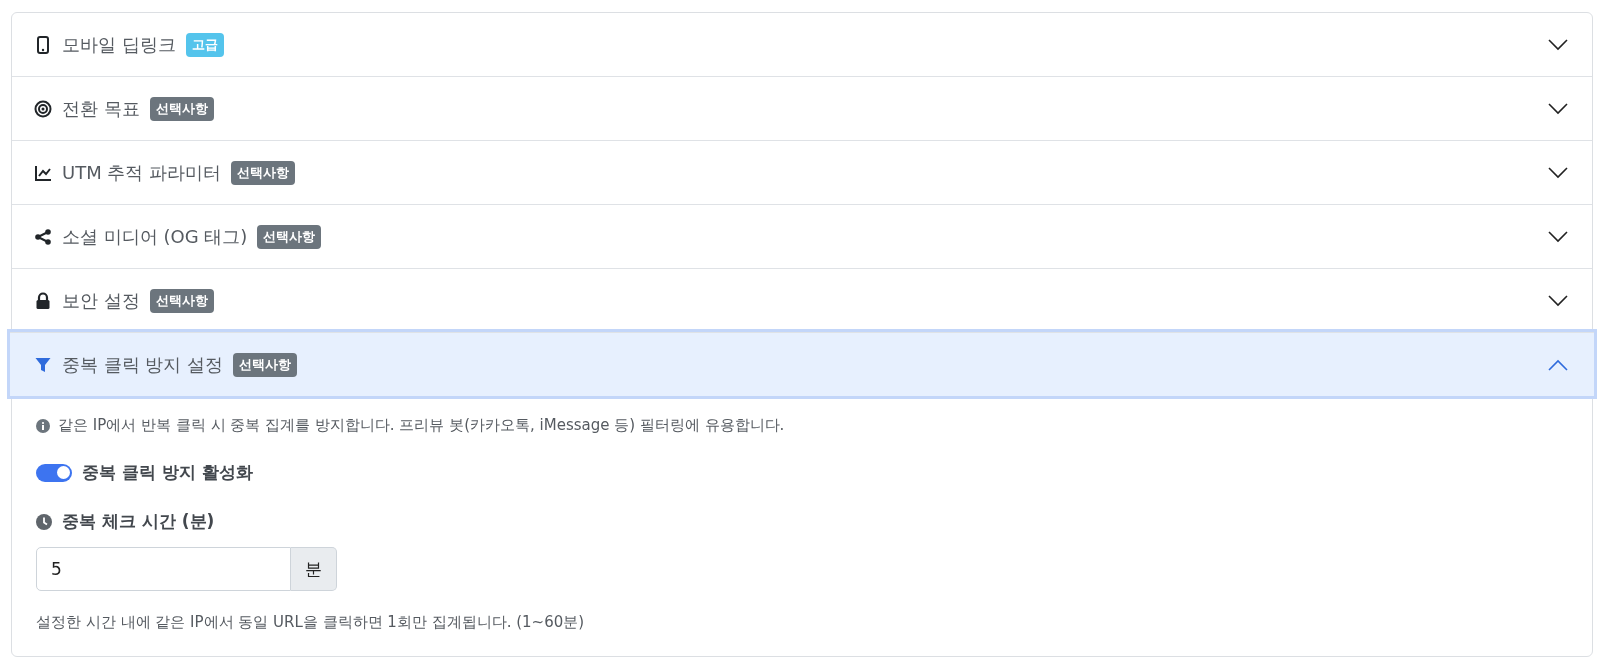 Image resolution: width=1611 pixels, height=665 pixels. Describe the element at coordinates (101, 300) in the screenshot. I see `section-title: 보안 설정` at that location.